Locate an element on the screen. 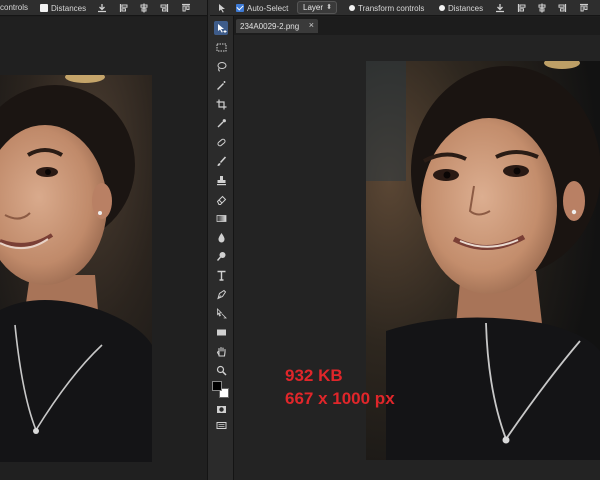 Image resolution: width=600 pixels, height=480 pixels. transform-controls-option: Transform controls is located at coordinates (386, 8).